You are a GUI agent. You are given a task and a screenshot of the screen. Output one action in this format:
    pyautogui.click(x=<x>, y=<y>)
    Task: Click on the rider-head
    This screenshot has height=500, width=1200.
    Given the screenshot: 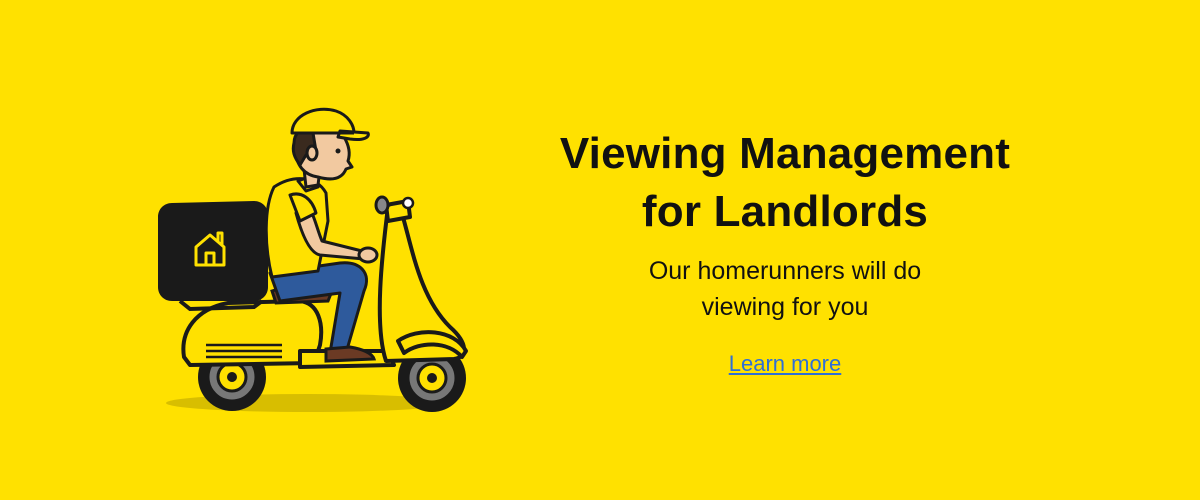 What is the action you would take?
    pyautogui.click(x=330, y=148)
    